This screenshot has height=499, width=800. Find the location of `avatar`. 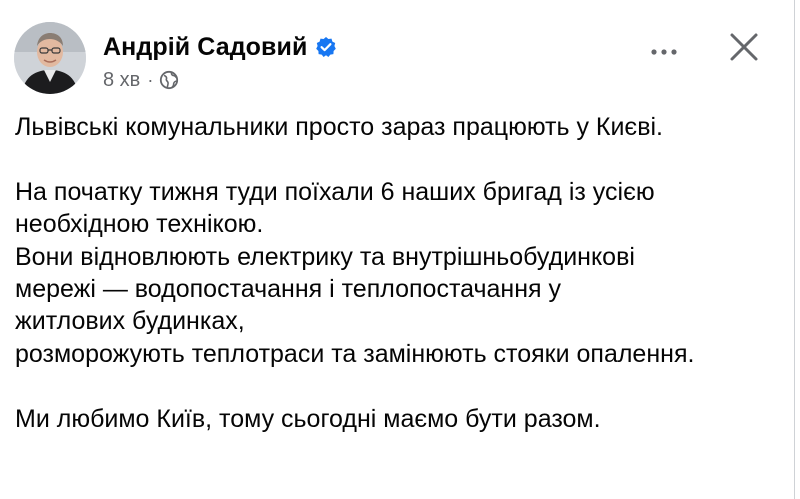

avatar is located at coordinates (50, 58).